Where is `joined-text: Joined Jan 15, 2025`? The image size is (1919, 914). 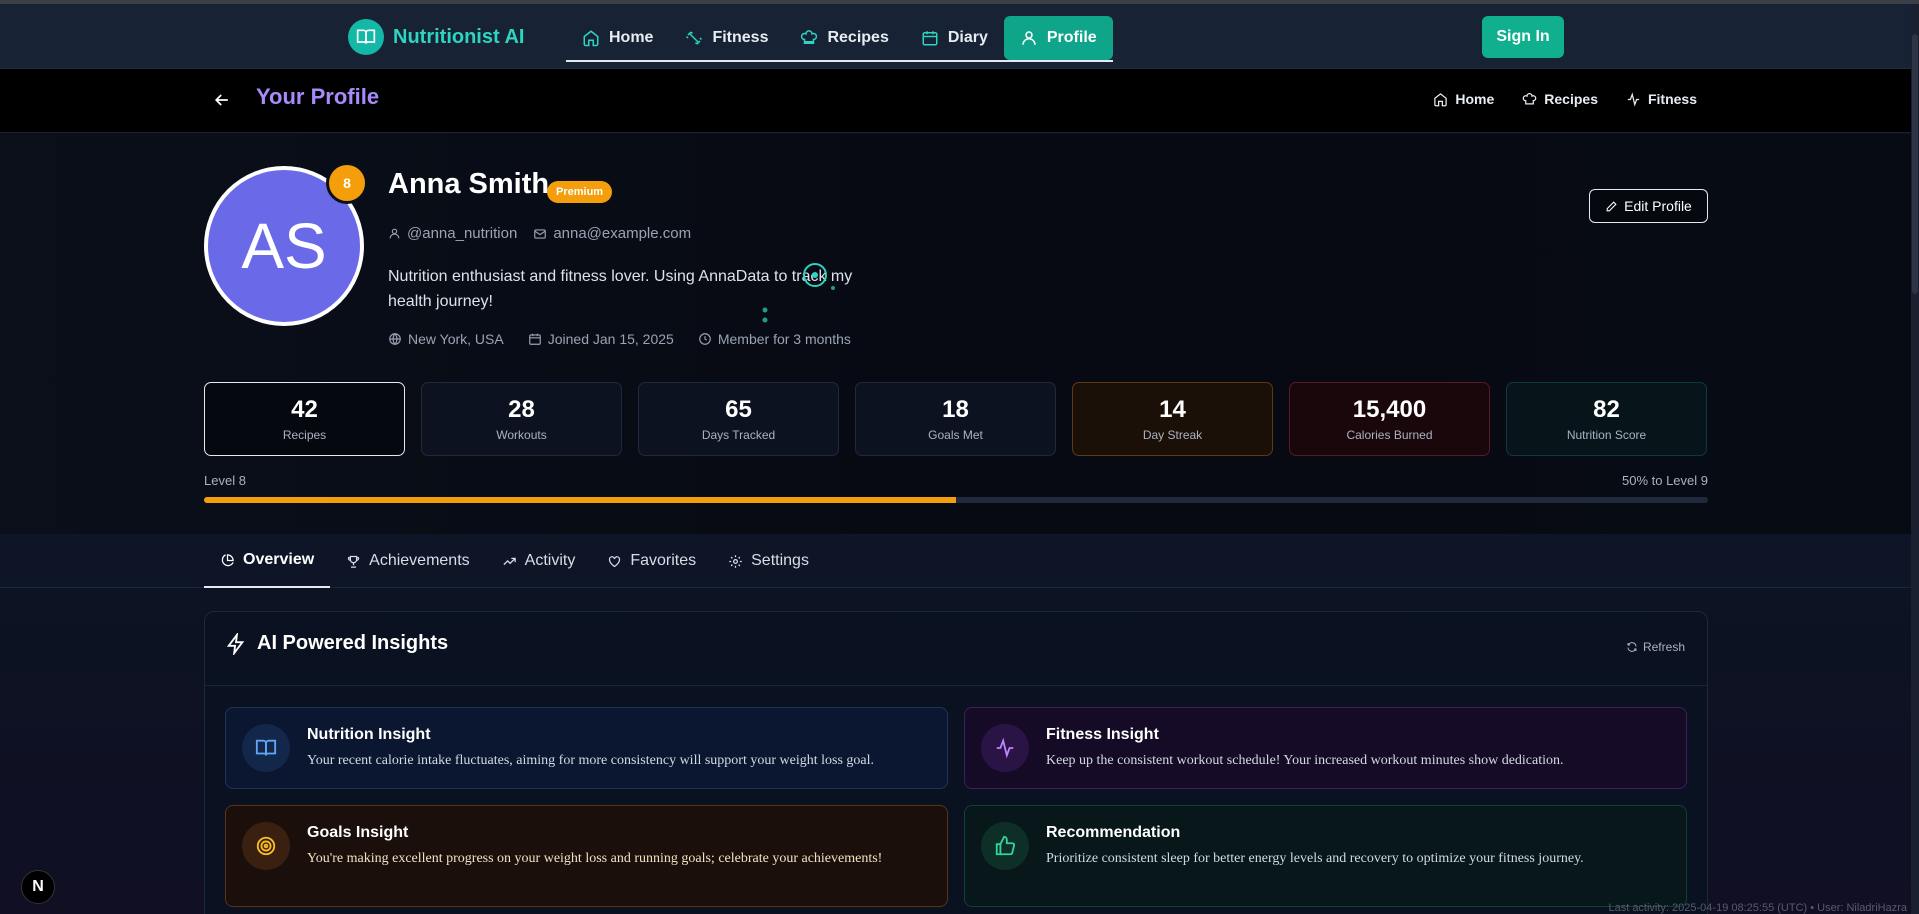
joined-text: Joined Jan 15, 2025 is located at coordinates (610, 339).